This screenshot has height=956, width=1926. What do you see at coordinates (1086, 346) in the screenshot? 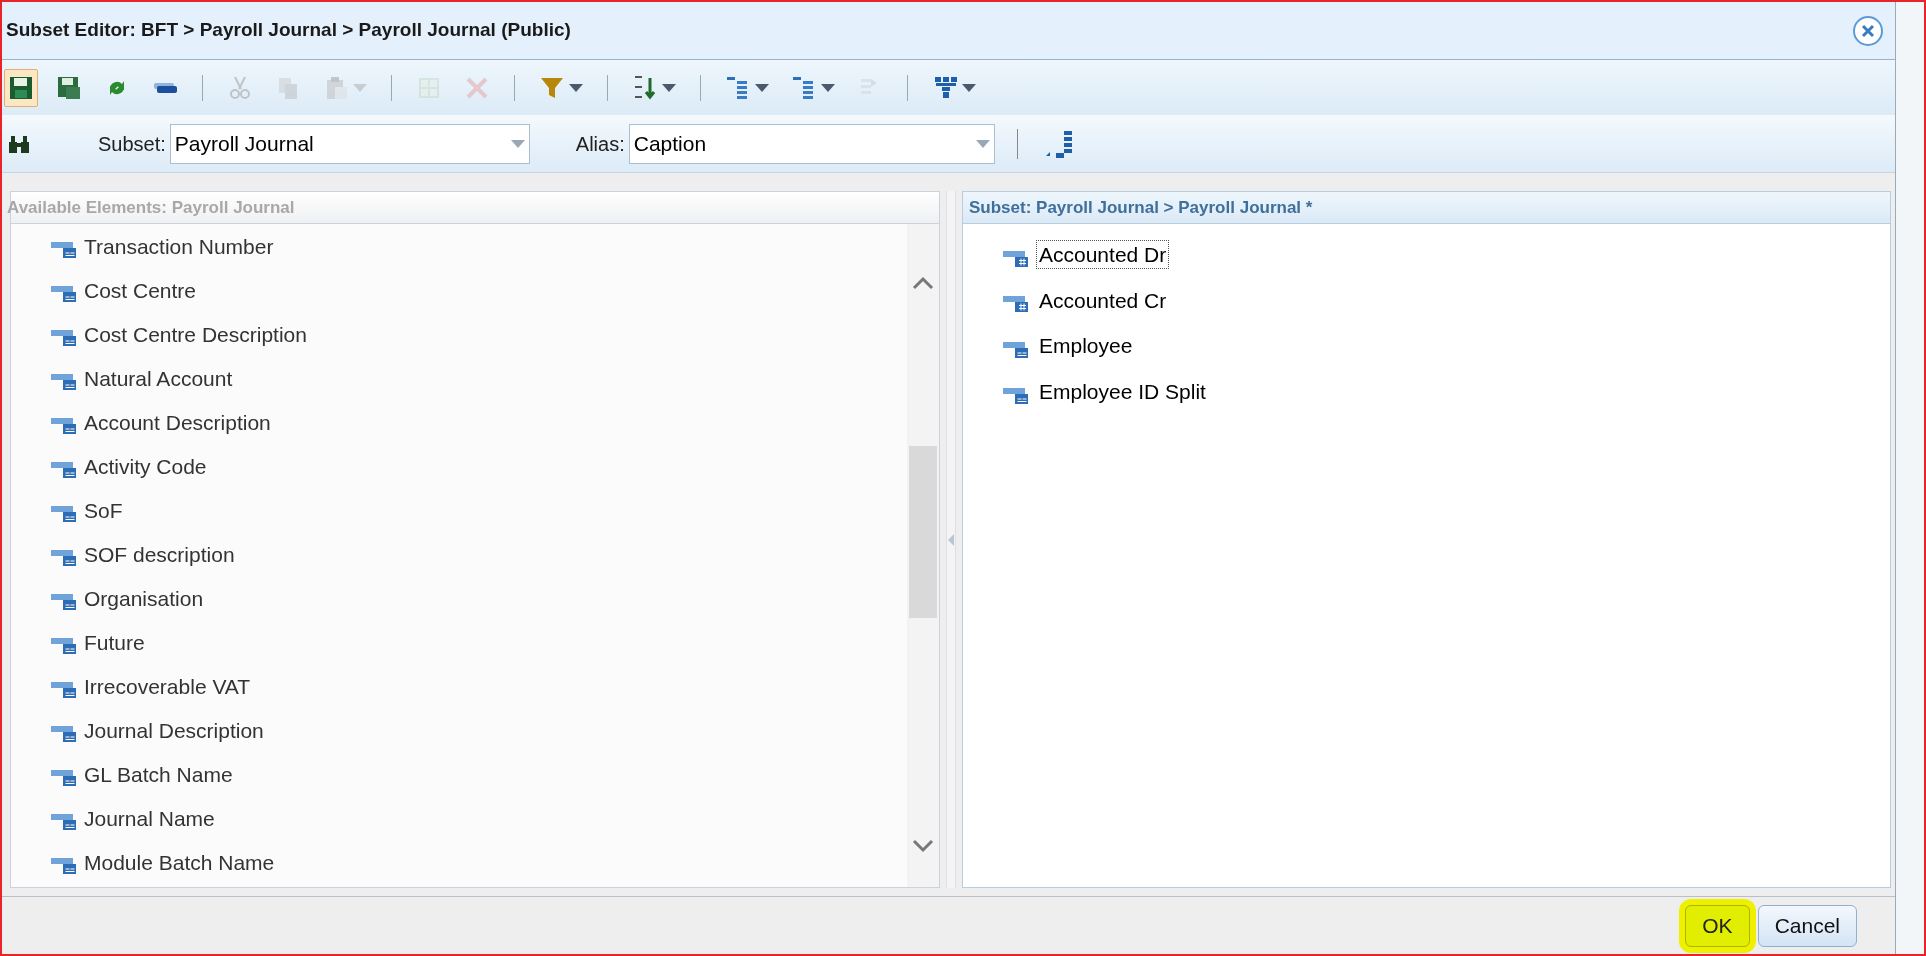
I see `subset-item: Employee` at bounding box center [1086, 346].